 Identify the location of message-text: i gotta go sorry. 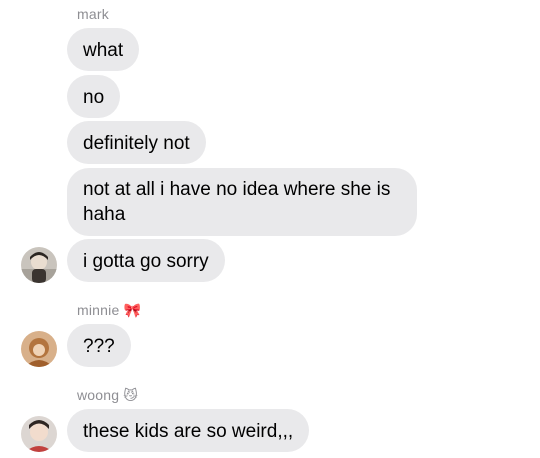
(146, 261).